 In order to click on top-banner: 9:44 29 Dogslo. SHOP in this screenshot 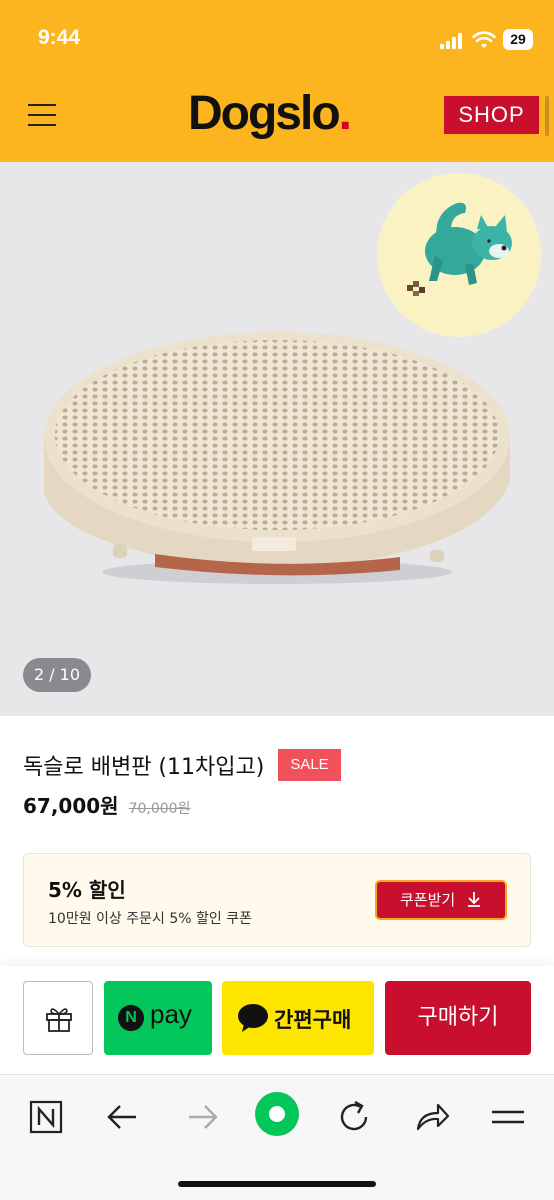, I will do `click(277, 81)`.